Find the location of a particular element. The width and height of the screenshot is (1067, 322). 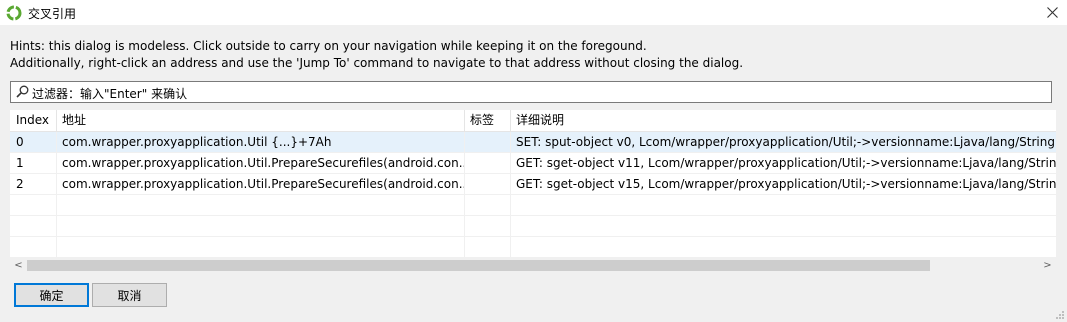

column-header-index: Index is located at coordinates (33, 120).